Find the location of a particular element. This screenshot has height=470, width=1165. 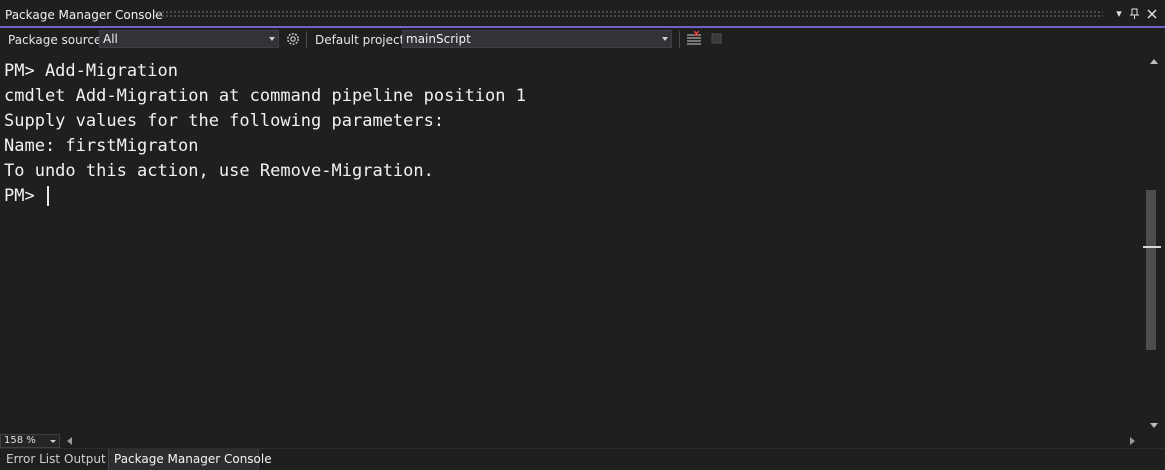

scroll-up-icon is located at coordinates (1154, 61).